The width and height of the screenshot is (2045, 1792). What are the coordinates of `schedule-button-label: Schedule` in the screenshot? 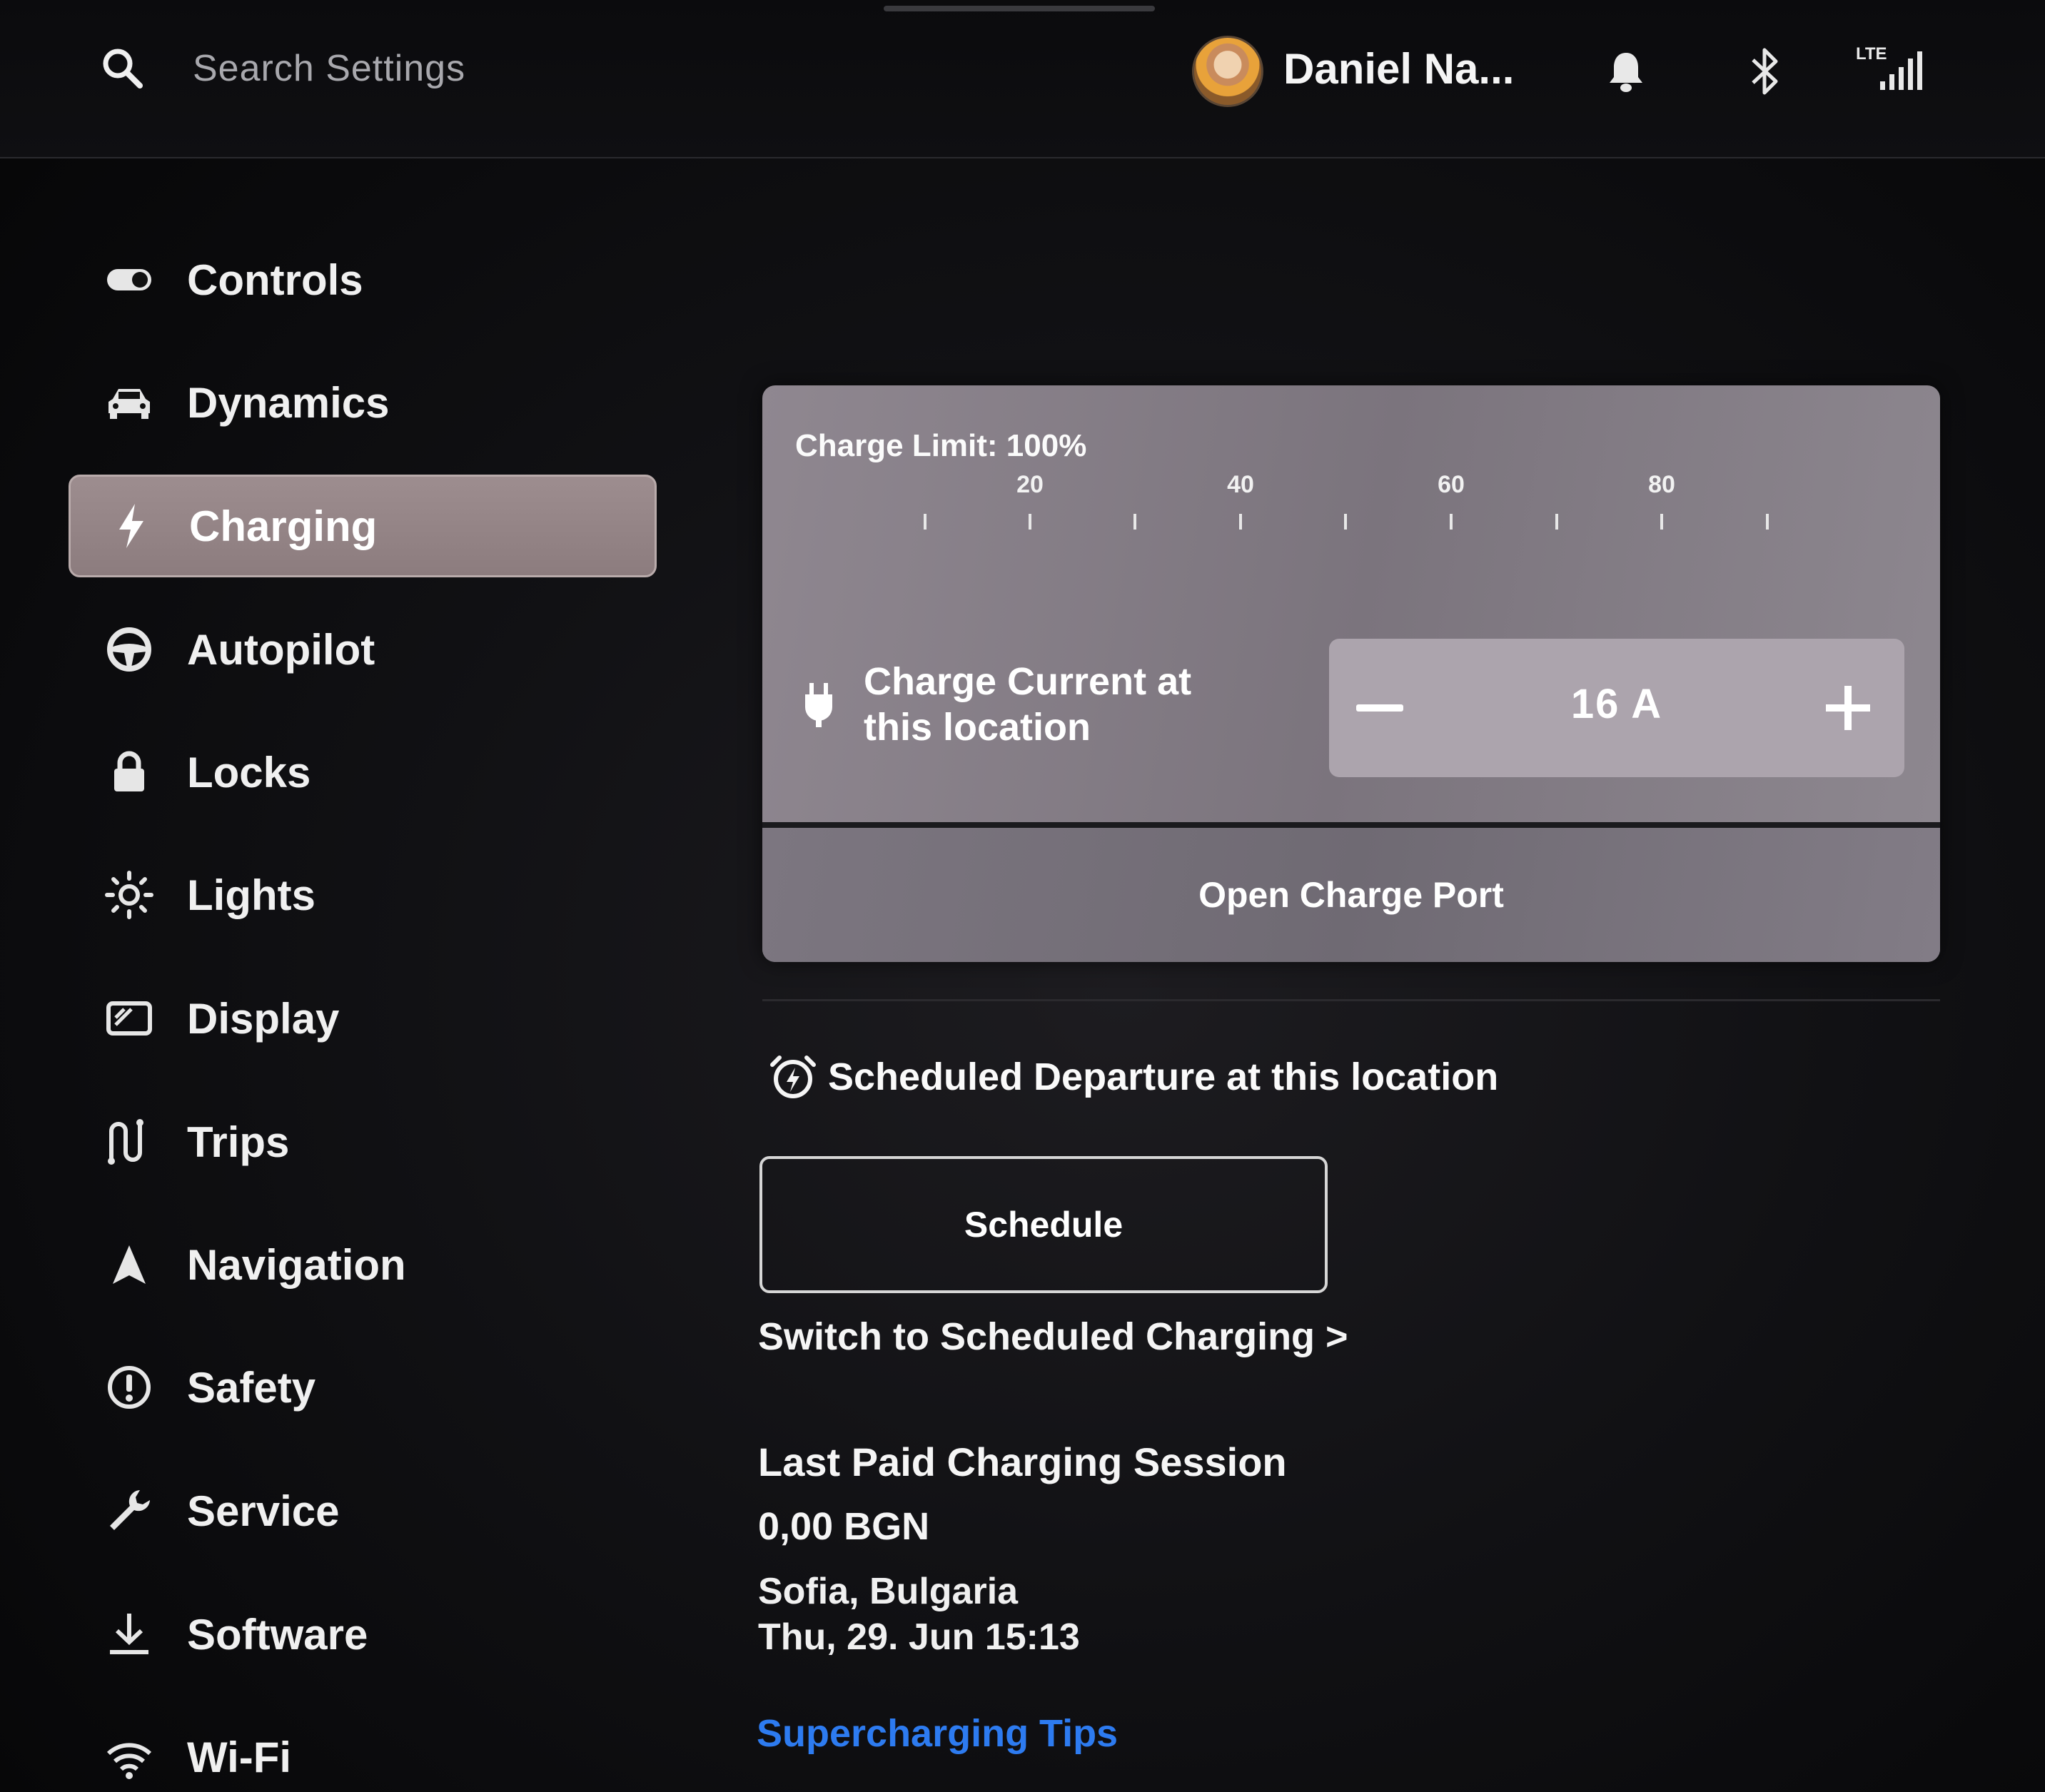 It's located at (1044, 1225).